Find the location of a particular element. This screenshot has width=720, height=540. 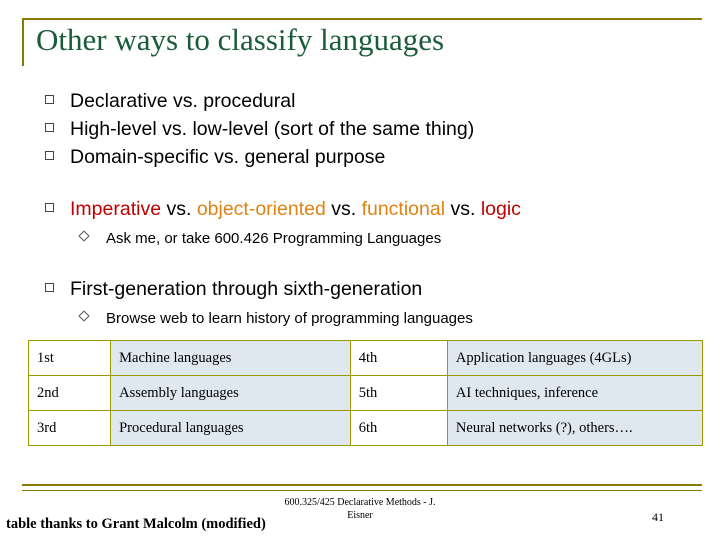

cell-left-num: 3rd is located at coordinates (69, 428).